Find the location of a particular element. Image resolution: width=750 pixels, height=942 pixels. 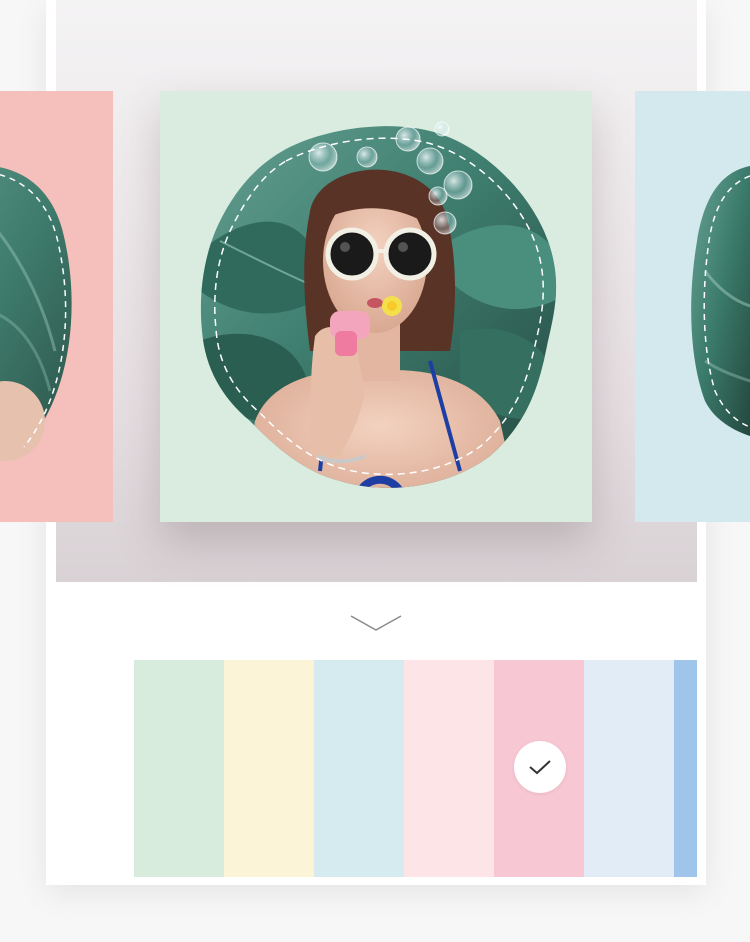

frame-card-next-art is located at coordinates (692, 306).